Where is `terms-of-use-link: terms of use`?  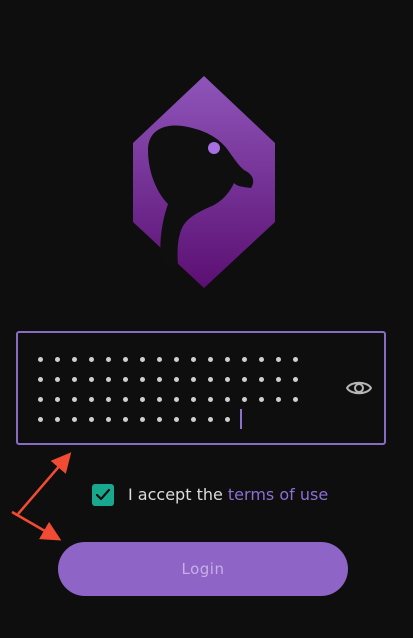
terms-of-use-link: terms of use is located at coordinates (278, 494).